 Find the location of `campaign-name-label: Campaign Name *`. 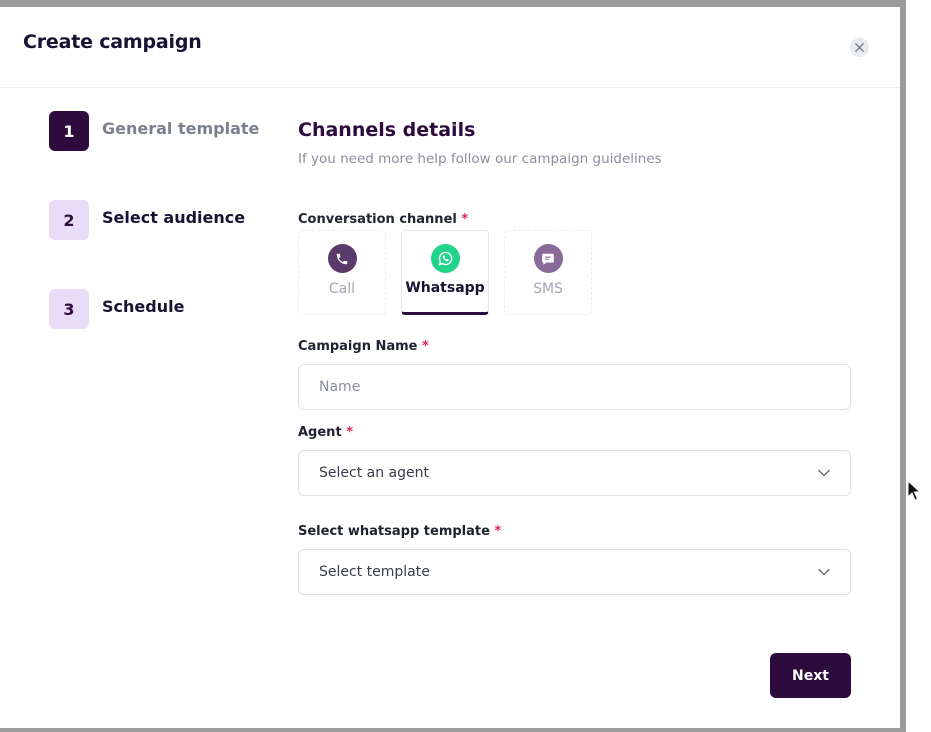

campaign-name-label: Campaign Name * is located at coordinates (363, 346).